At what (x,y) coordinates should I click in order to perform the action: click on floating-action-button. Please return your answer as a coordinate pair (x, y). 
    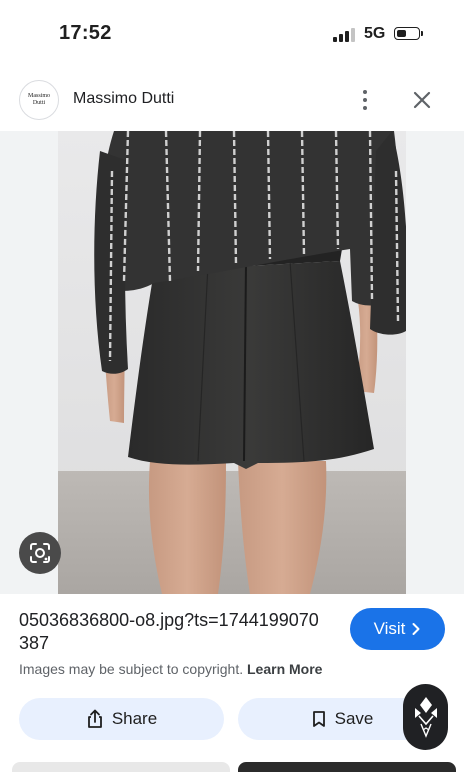
    Looking at the image, I should click on (425, 717).